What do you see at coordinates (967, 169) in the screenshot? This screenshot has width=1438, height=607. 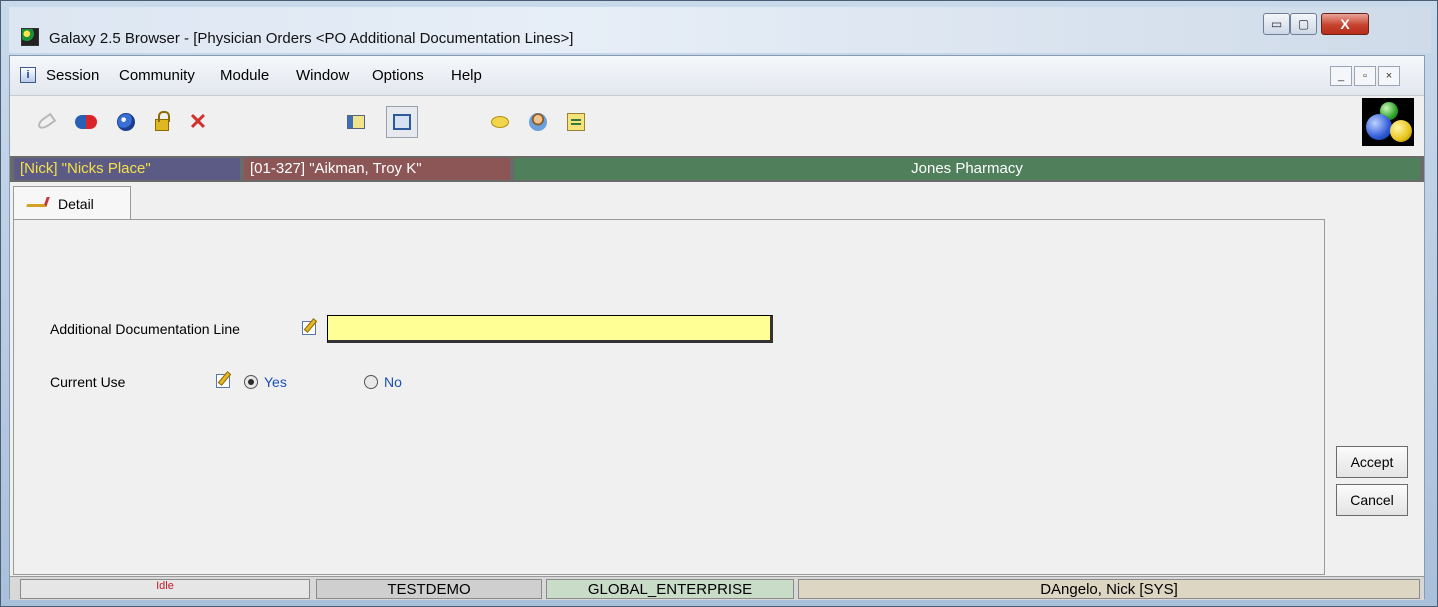 I see `pharmacy-context: Jones Pharmacy` at bounding box center [967, 169].